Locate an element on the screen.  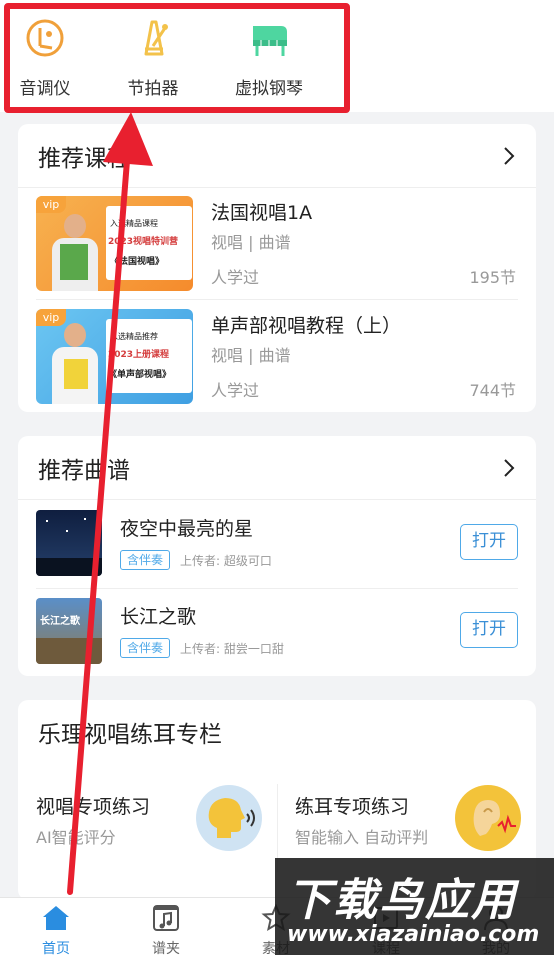
highlight-box is located at coordinates (177, 58).